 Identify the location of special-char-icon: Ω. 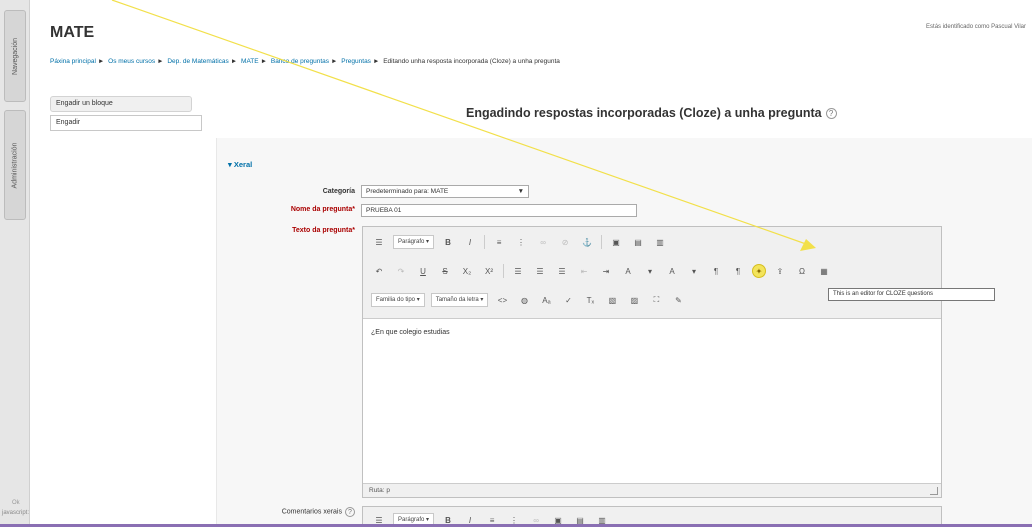
(802, 271).